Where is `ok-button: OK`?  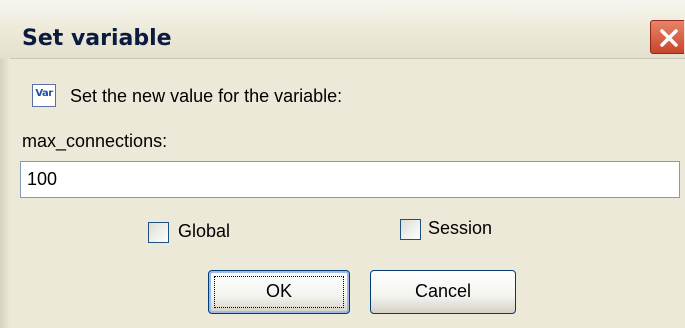 ok-button: OK is located at coordinates (279, 292).